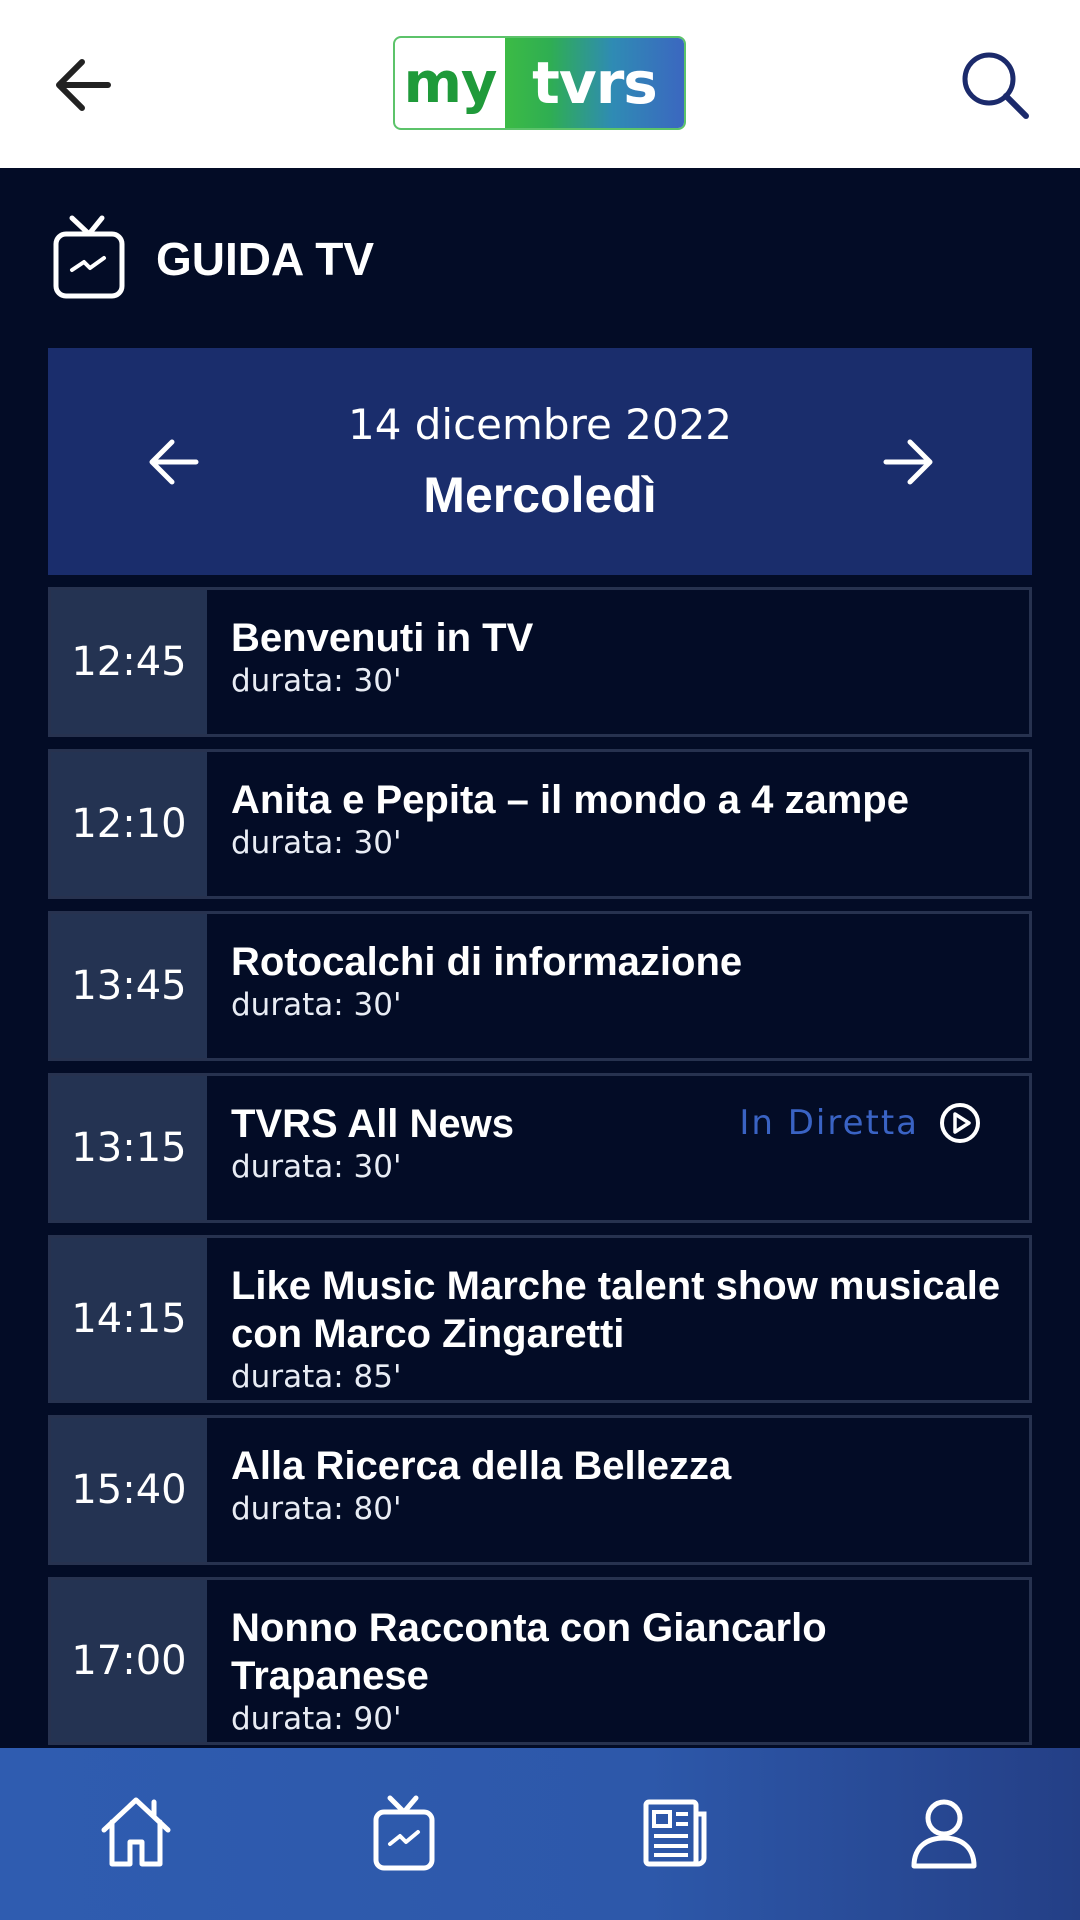  What do you see at coordinates (529, 1652) in the screenshot?
I see `program-title: Nonno Racconta con Giancarlo Trapanese` at bounding box center [529, 1652].